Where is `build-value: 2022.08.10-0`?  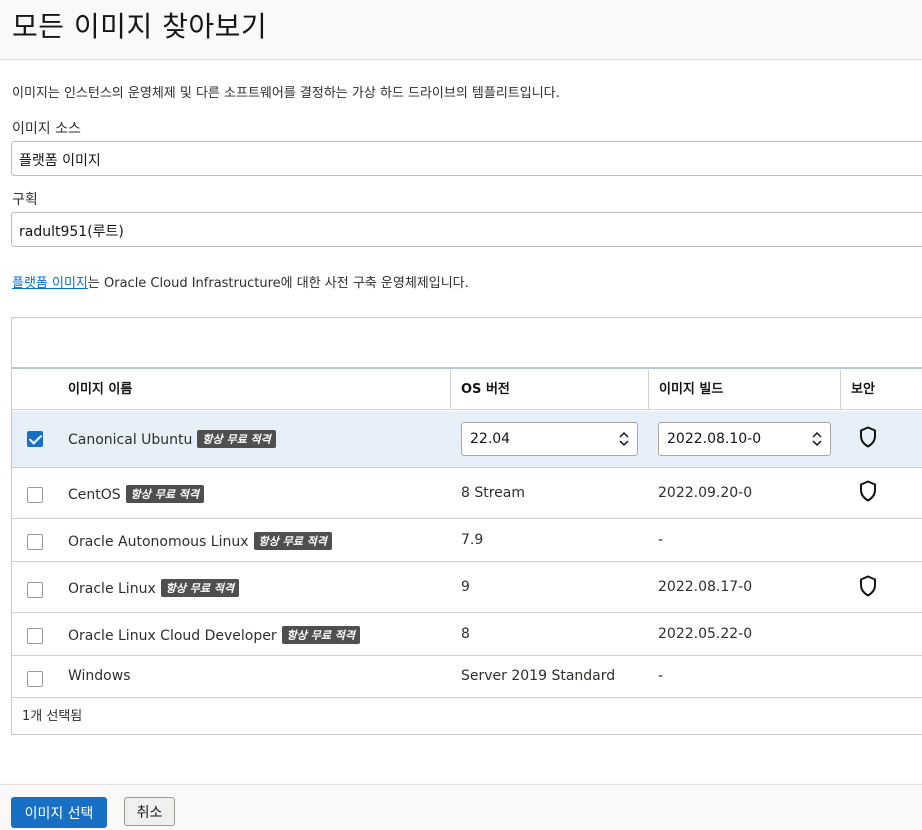
build-value: 2022.08.10-0 is located at coordinates (714, 439).